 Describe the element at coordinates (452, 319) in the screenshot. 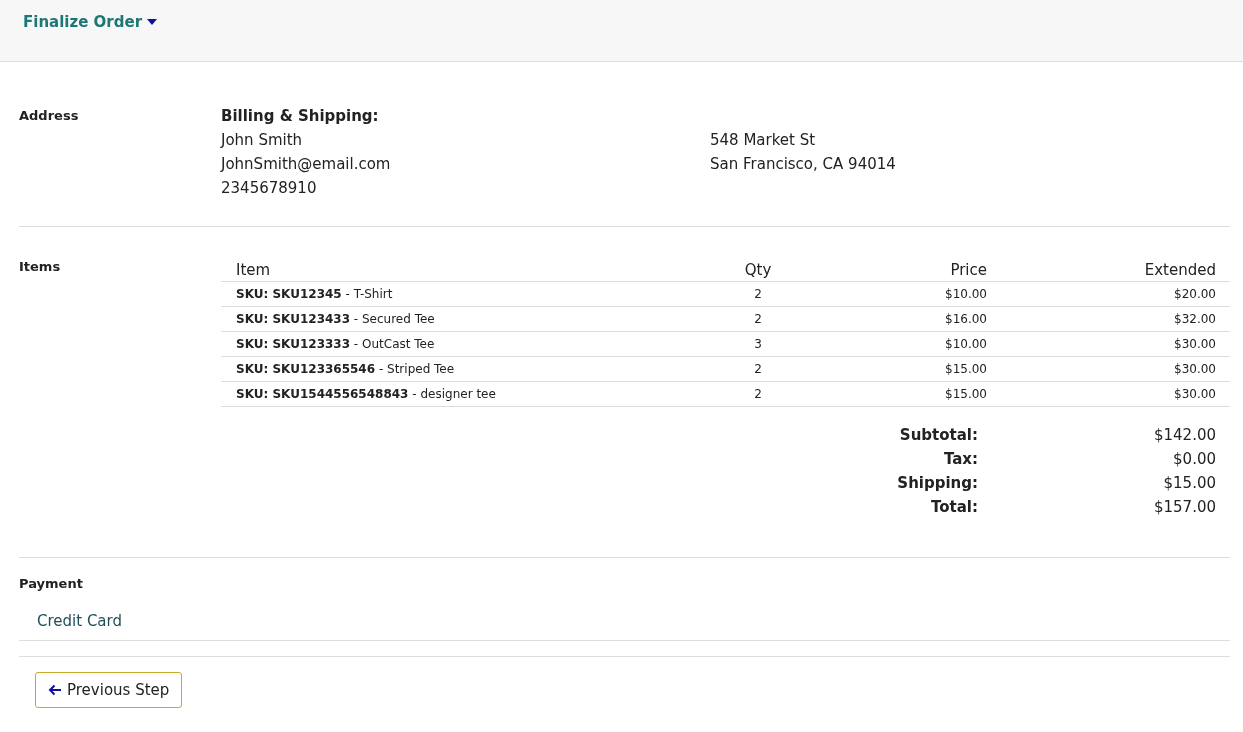

I see `item-cell: SKU: SKU123433 - Secured Tee` at that location.